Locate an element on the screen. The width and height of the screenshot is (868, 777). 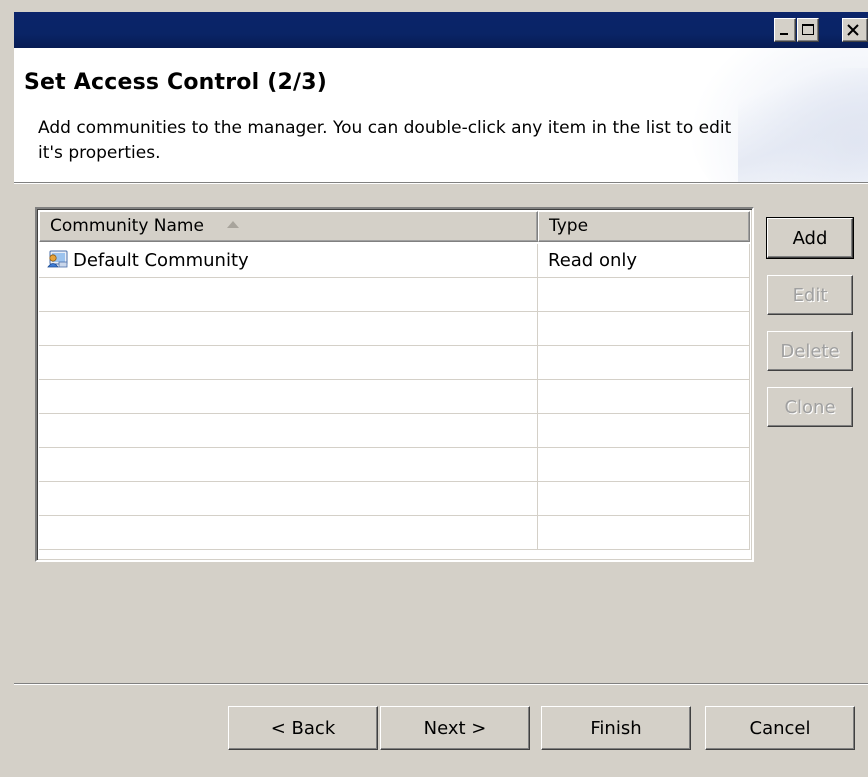
column-header-label: Community Name is located at coordinates (127, 226).